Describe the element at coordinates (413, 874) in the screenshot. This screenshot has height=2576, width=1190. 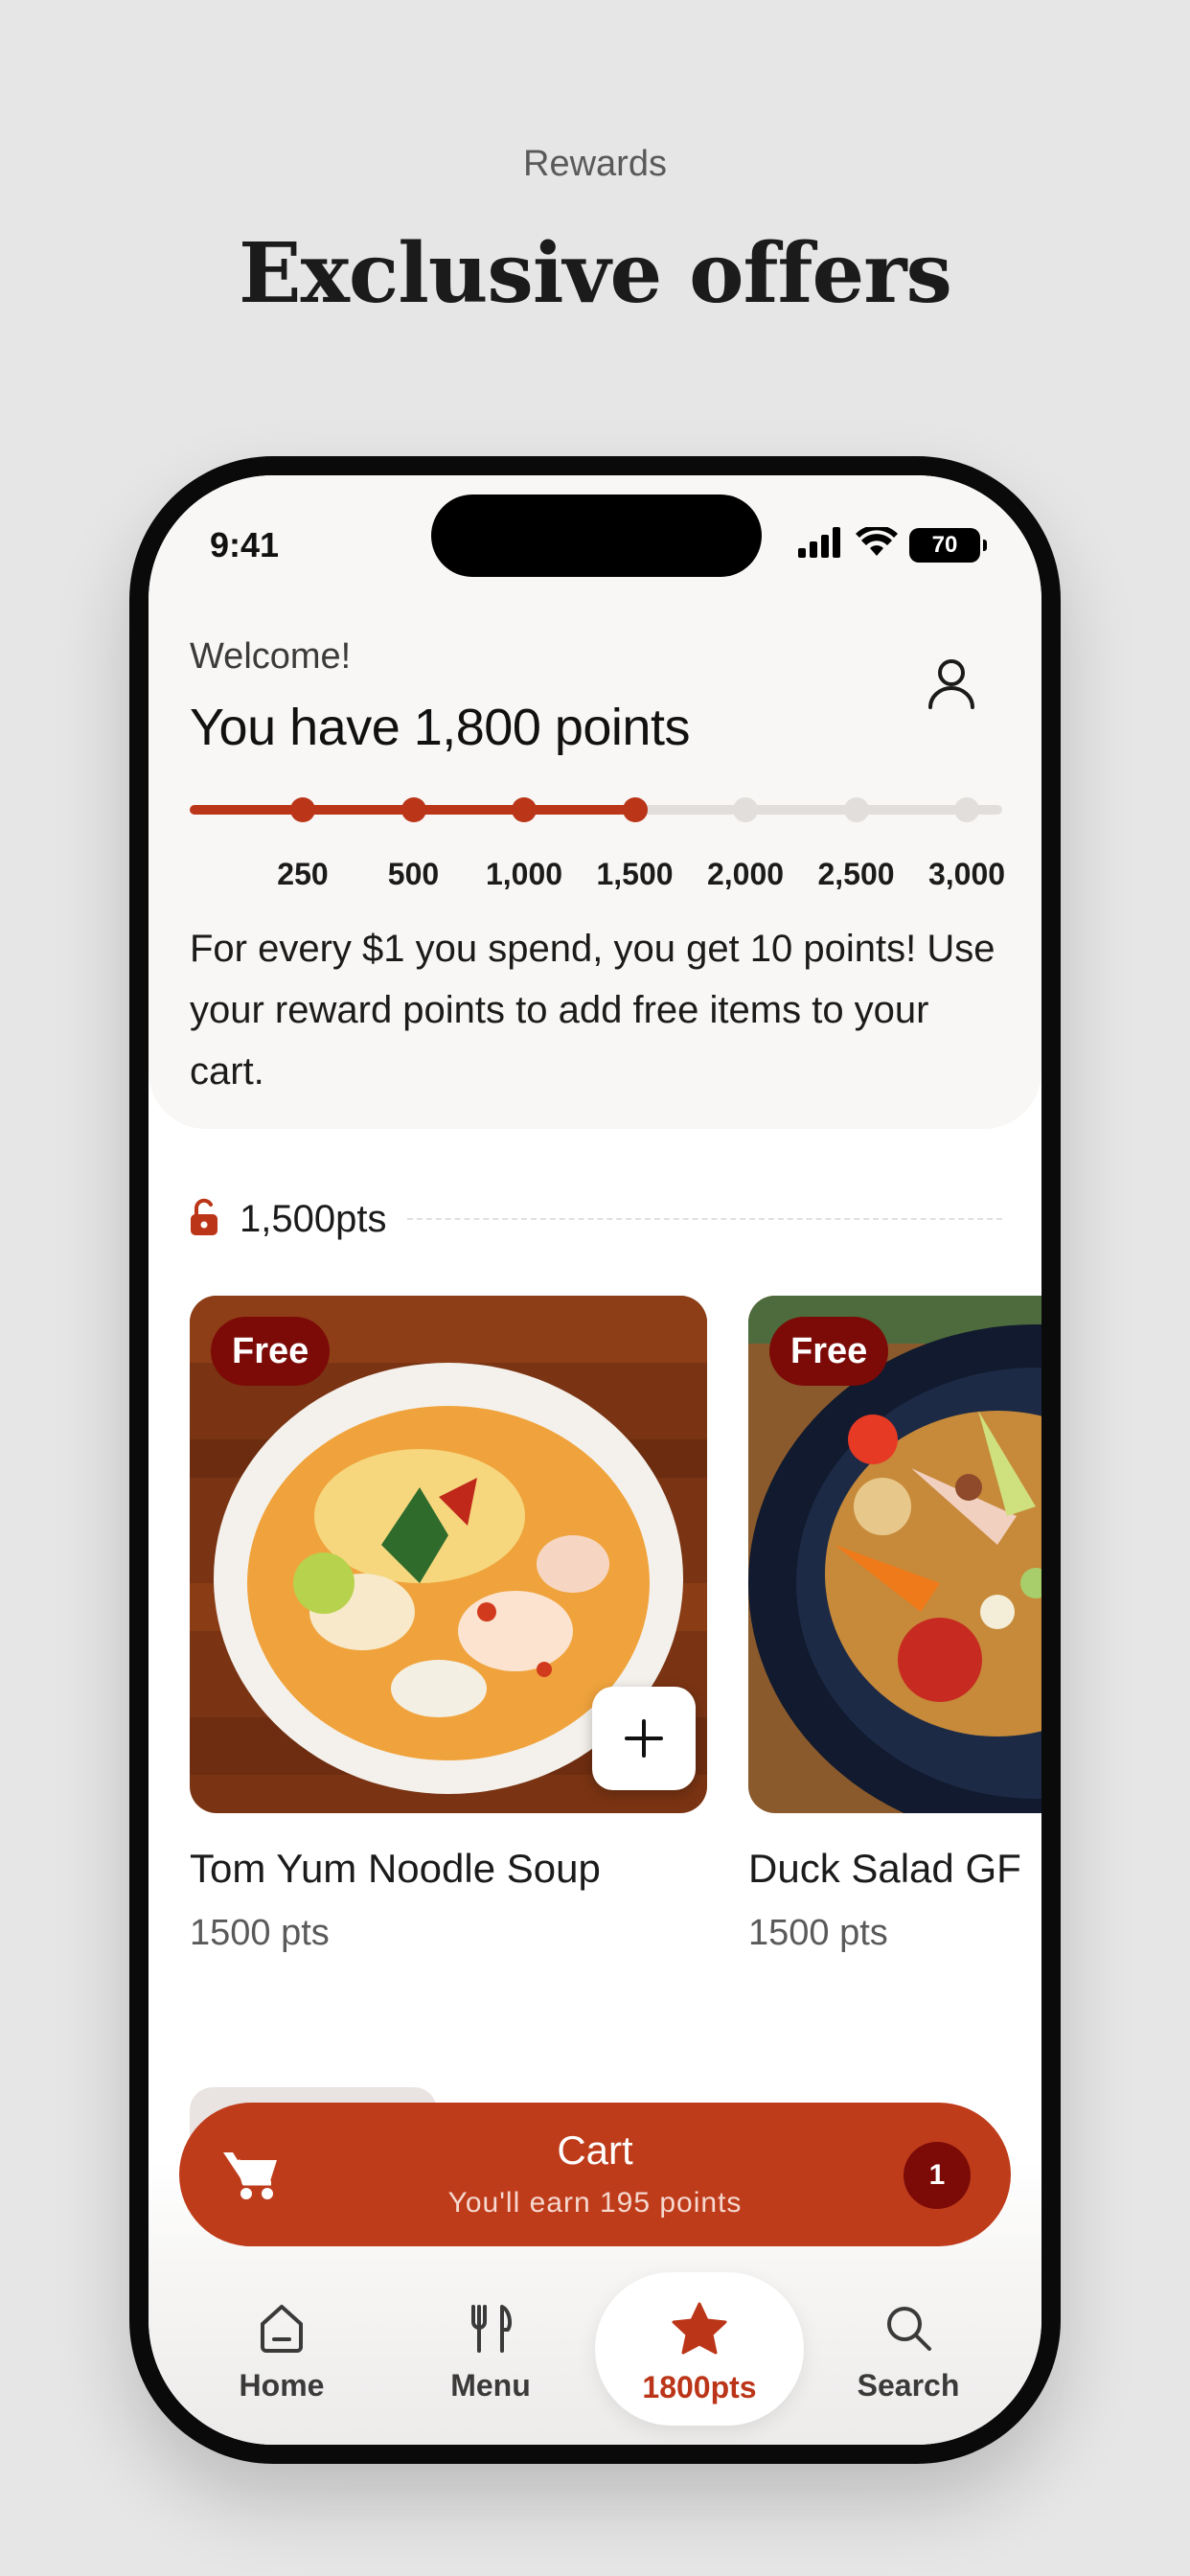
I see `milestone-label: 500` at that location.